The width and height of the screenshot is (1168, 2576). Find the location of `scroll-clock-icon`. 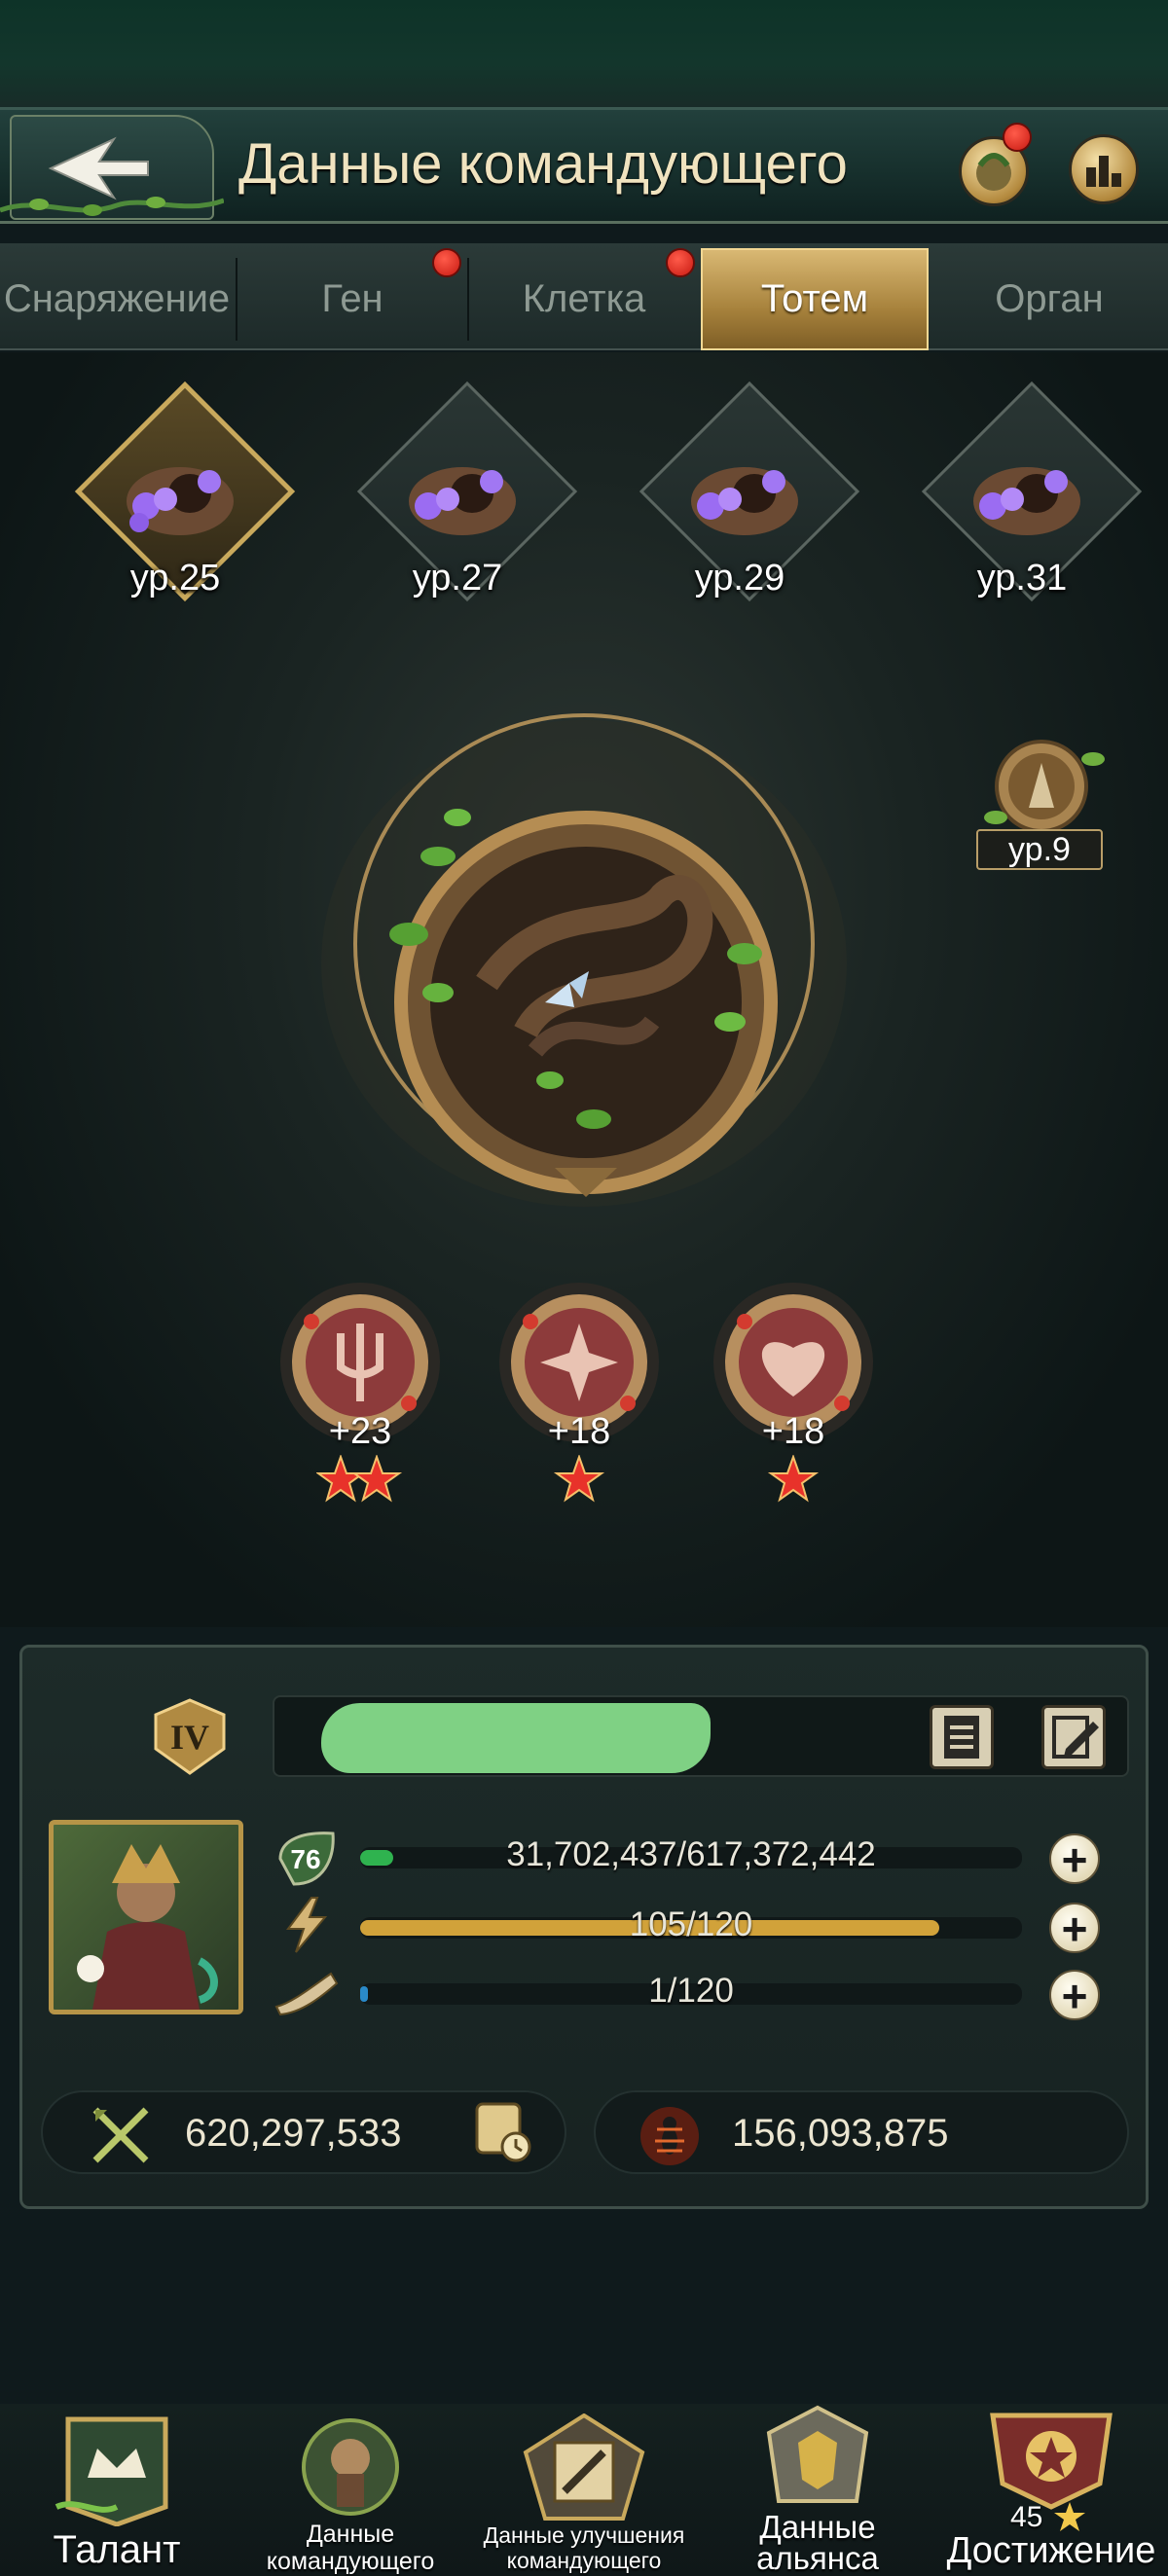

scroll-clock-icon is located at coordinates (501, 2129).